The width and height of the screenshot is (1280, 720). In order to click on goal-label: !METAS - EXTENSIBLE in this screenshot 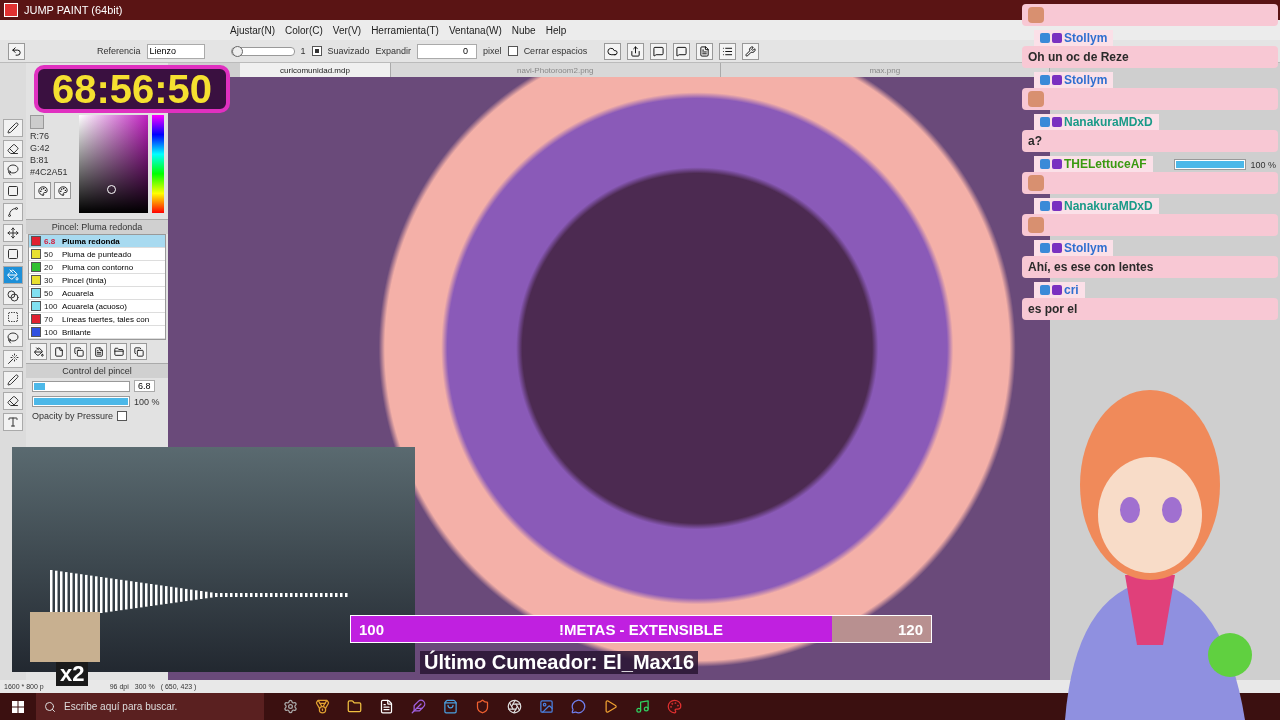, I will do `click(641, 629)`.